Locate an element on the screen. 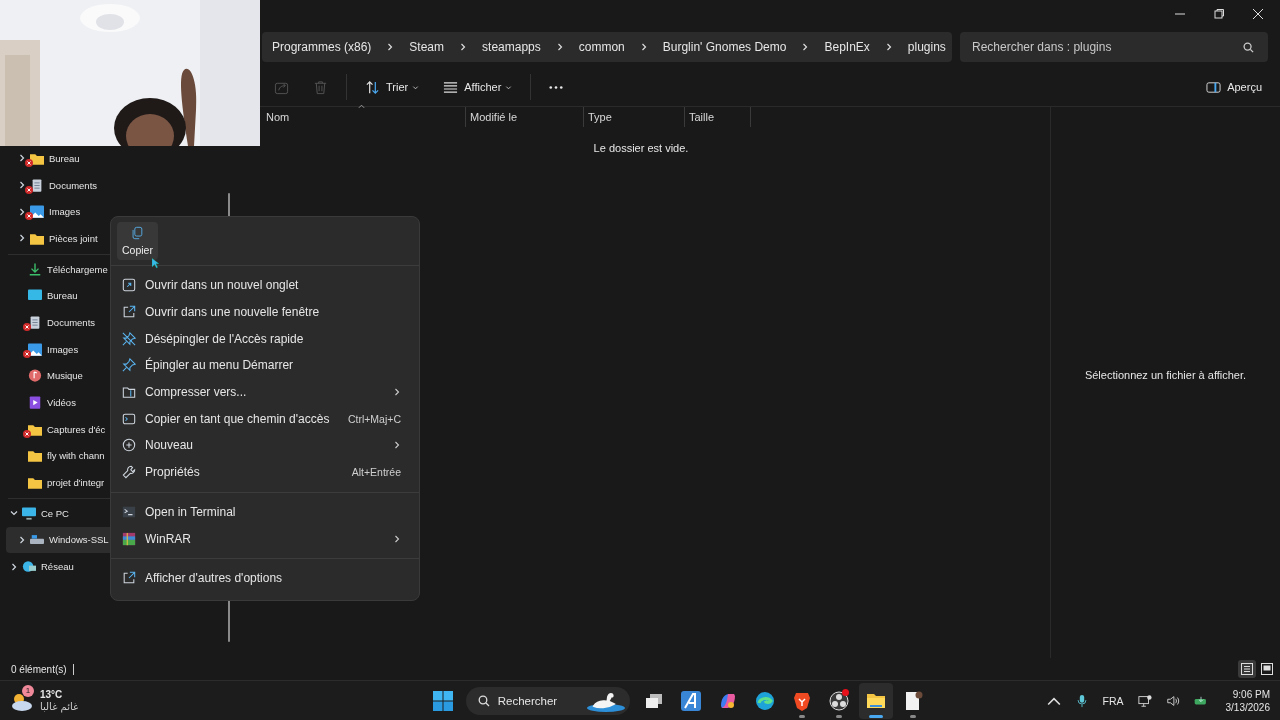  preview-message: Sélectionnez un fichier à afficher. is located at coordinates (1165, 374).